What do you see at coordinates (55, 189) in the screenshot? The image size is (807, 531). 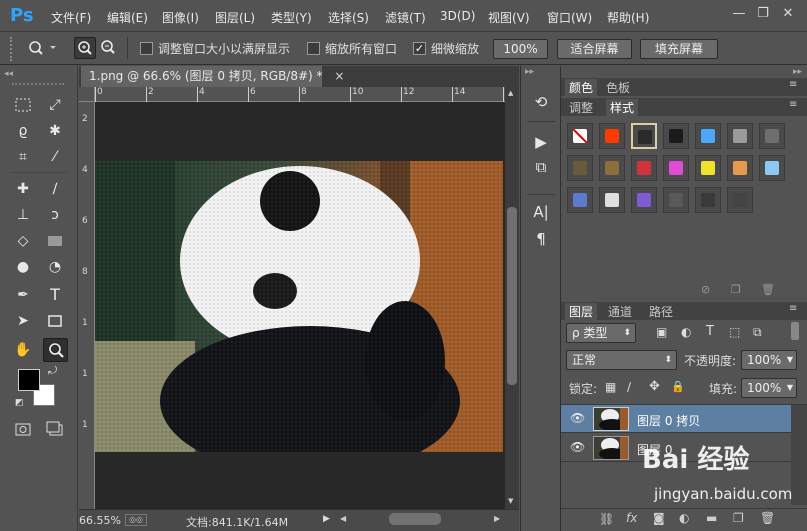 I see `brush-tool-icon: ∕` at bounding box center [55, 189].